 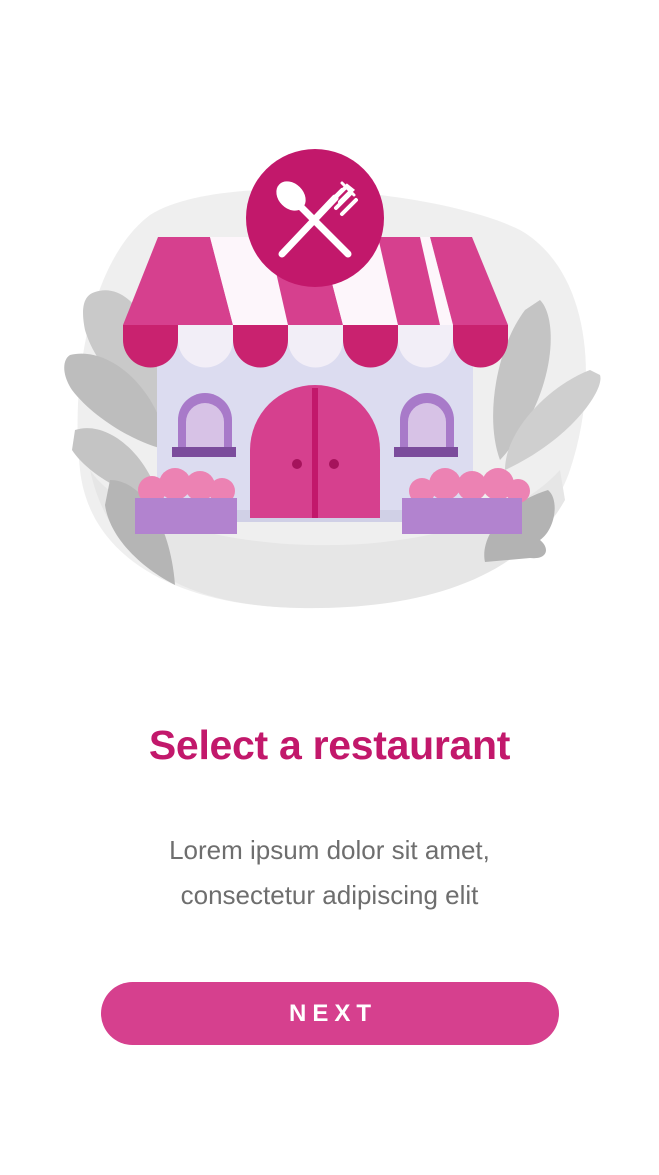 What do you see at coordinates (315, 451) in the screenshot?
I see `door` at bounding box center [315, 451].